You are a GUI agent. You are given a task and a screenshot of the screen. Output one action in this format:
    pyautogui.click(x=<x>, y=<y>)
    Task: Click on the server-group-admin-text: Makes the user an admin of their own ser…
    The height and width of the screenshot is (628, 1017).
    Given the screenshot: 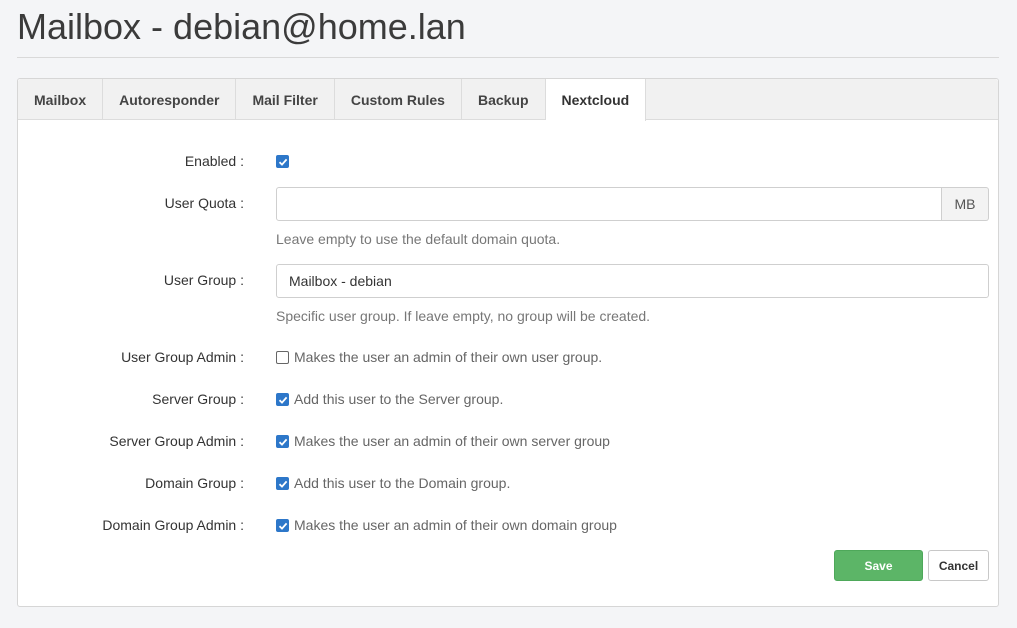 What is the action you would take?
    pyautogui.click(x=452, y=441)
    